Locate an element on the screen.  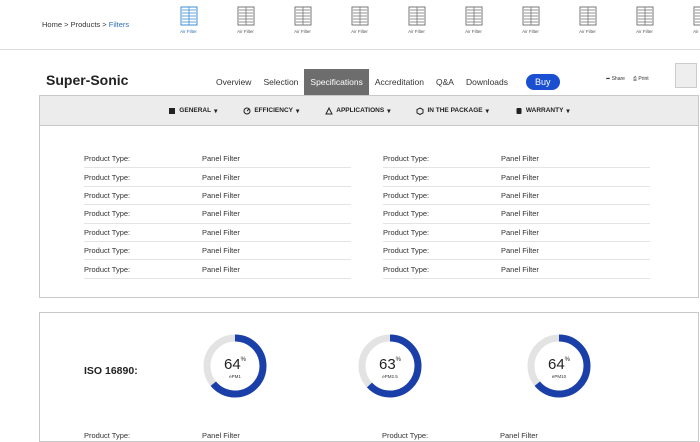
spec-tab-efficiency: EFFICIENCY▾ is located at coordinates (271, 111).